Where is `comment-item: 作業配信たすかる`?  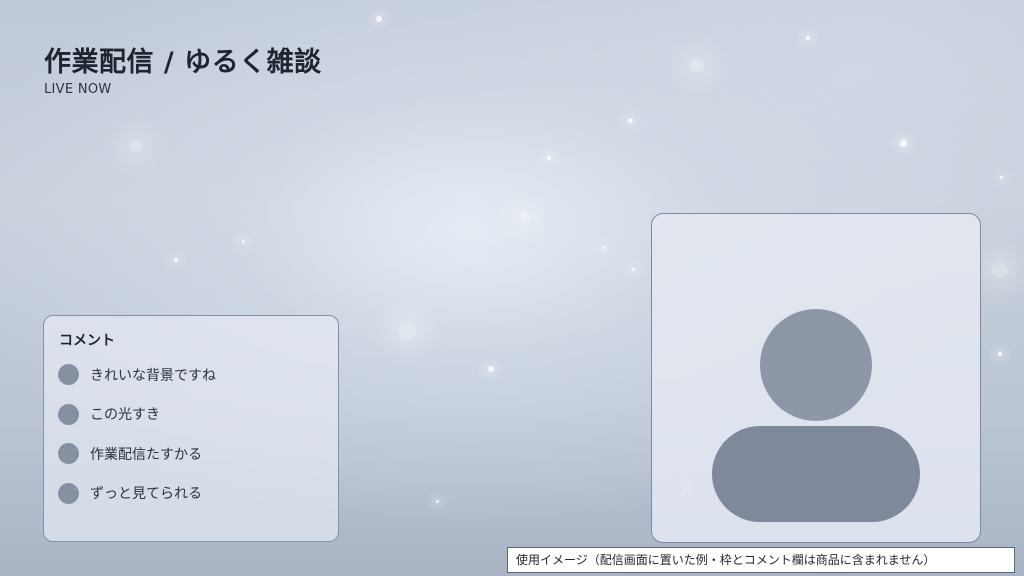 comment-item: 作業配信たすかる is located at coordinates (137, 453).